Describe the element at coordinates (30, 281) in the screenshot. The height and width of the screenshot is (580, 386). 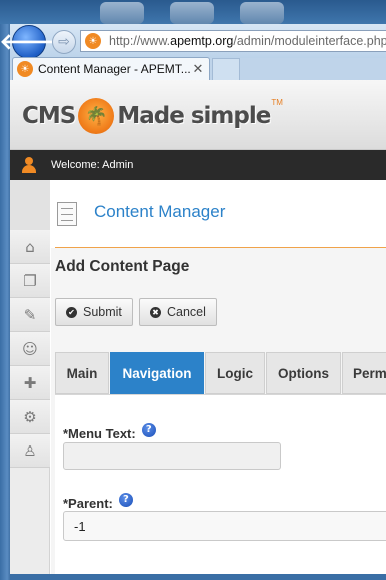
I see `content-pages-icon: ❐` at that location.